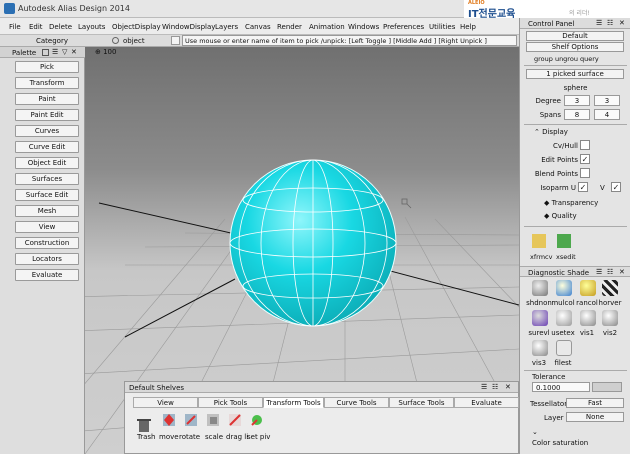  I want to click on palette-collapse-icon: ▽, so click(64, 52).